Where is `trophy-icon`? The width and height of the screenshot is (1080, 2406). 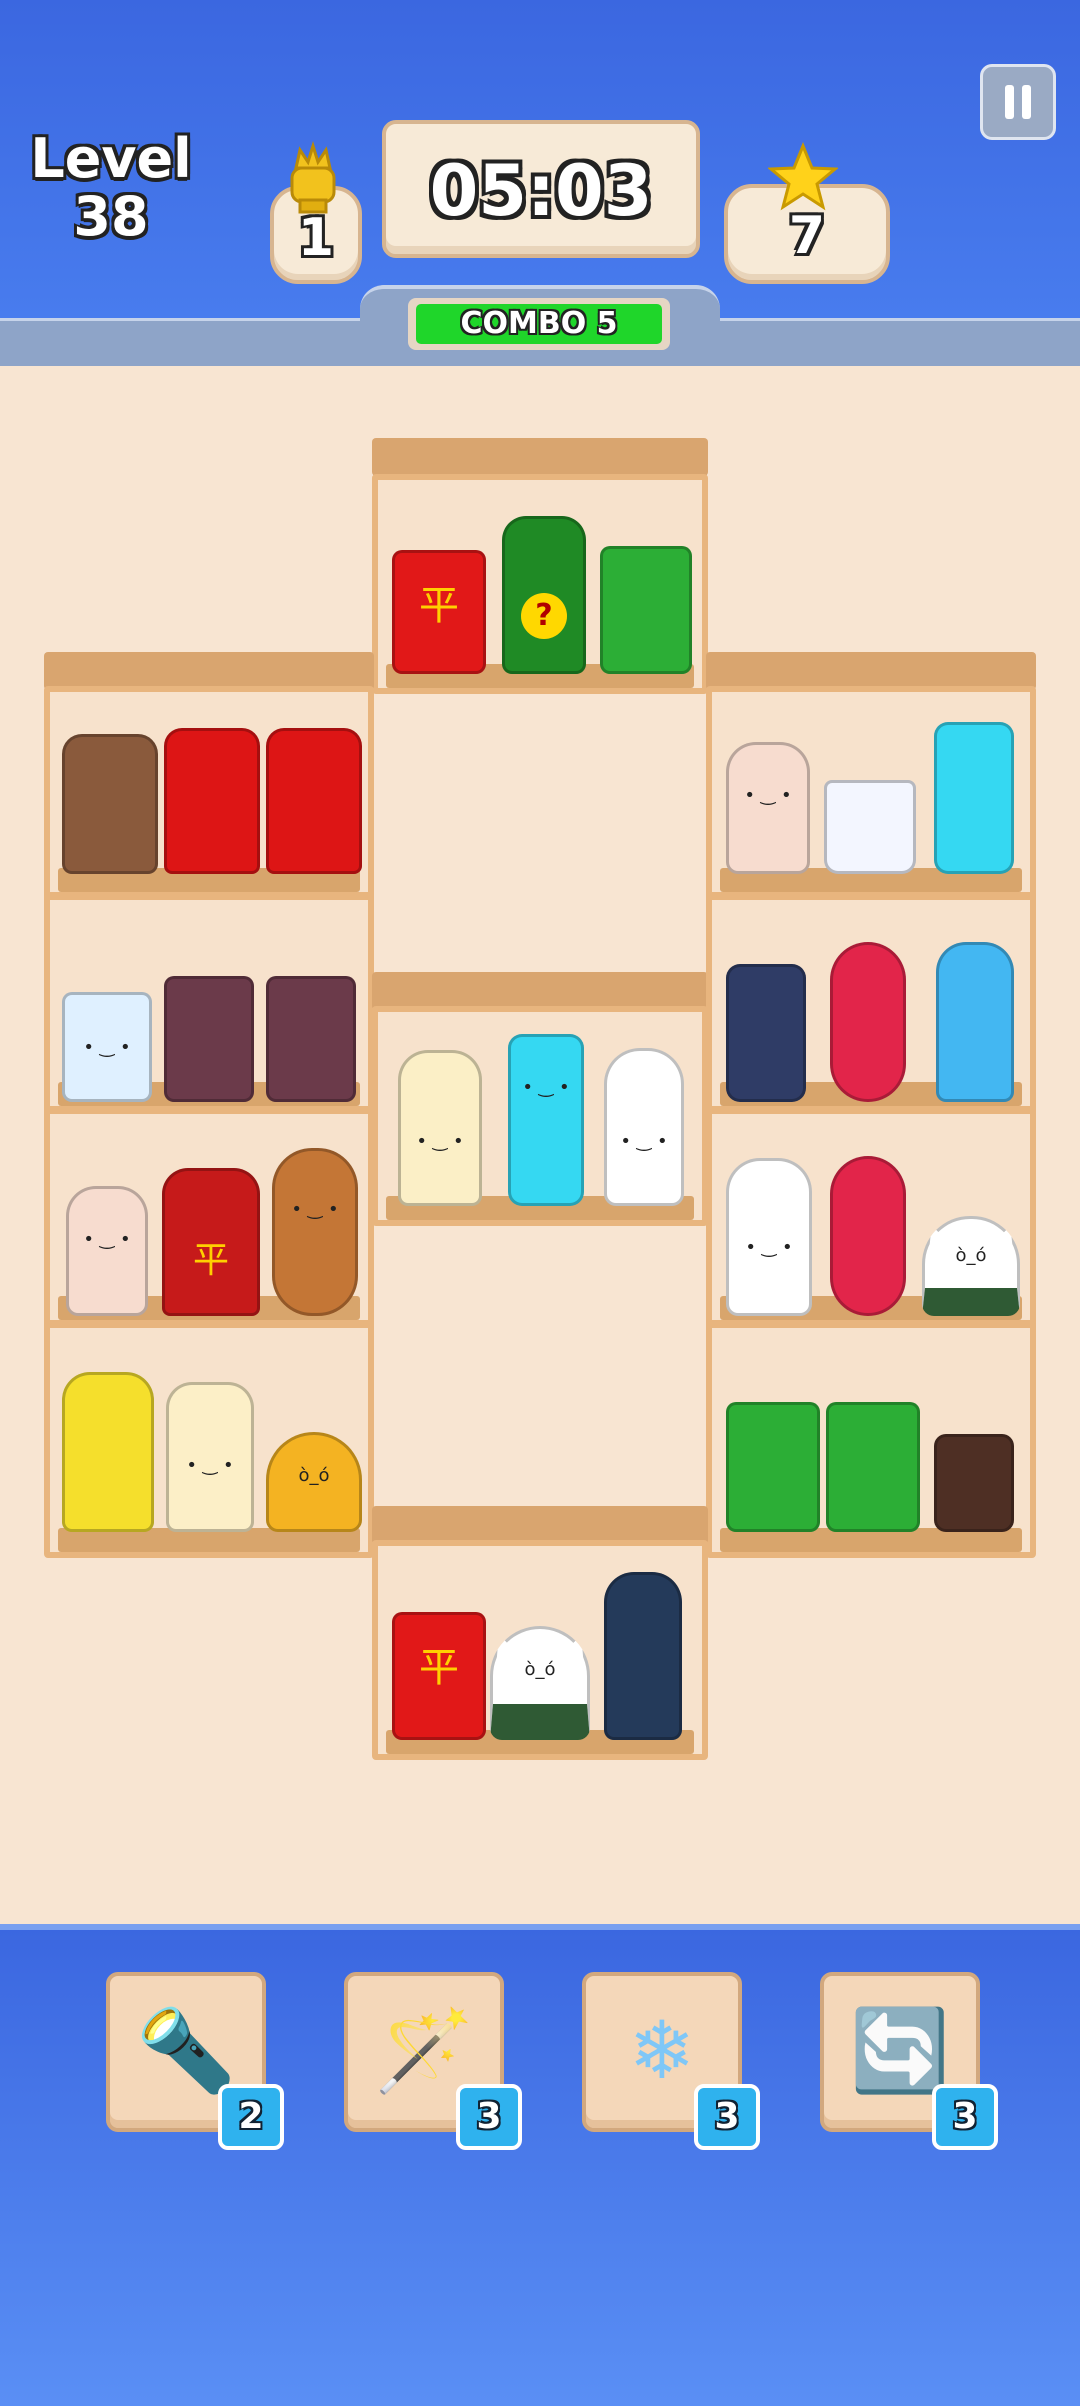 trophy-icon is located at coordinates (313, 177).